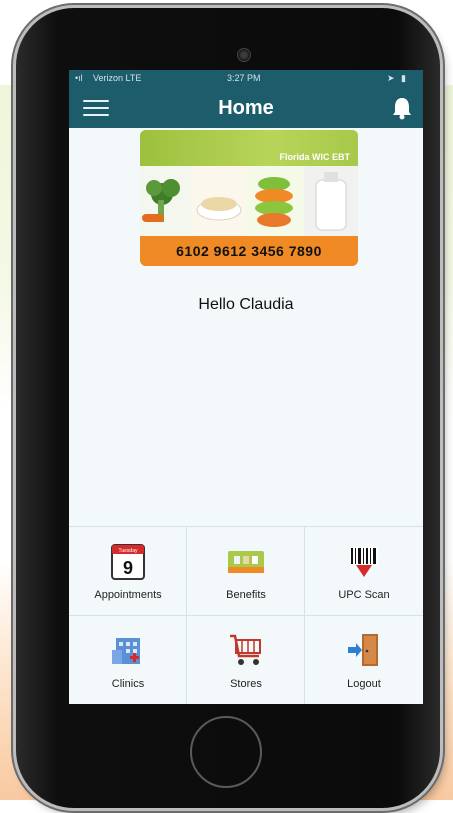 This screenshot has height=813, width=453. I want to click on card-food-strip, so click(249, 201).